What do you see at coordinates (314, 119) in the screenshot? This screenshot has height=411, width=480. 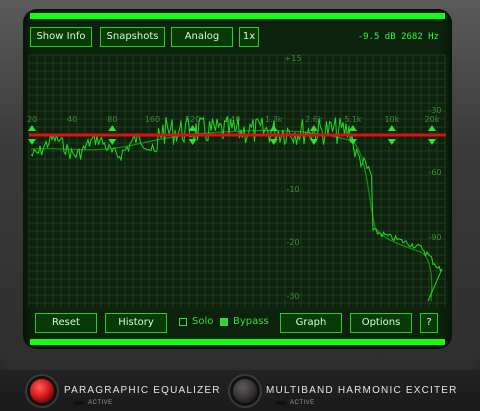 I see `freq-tick-label: 2.6k` at bounding box center [314, 119].